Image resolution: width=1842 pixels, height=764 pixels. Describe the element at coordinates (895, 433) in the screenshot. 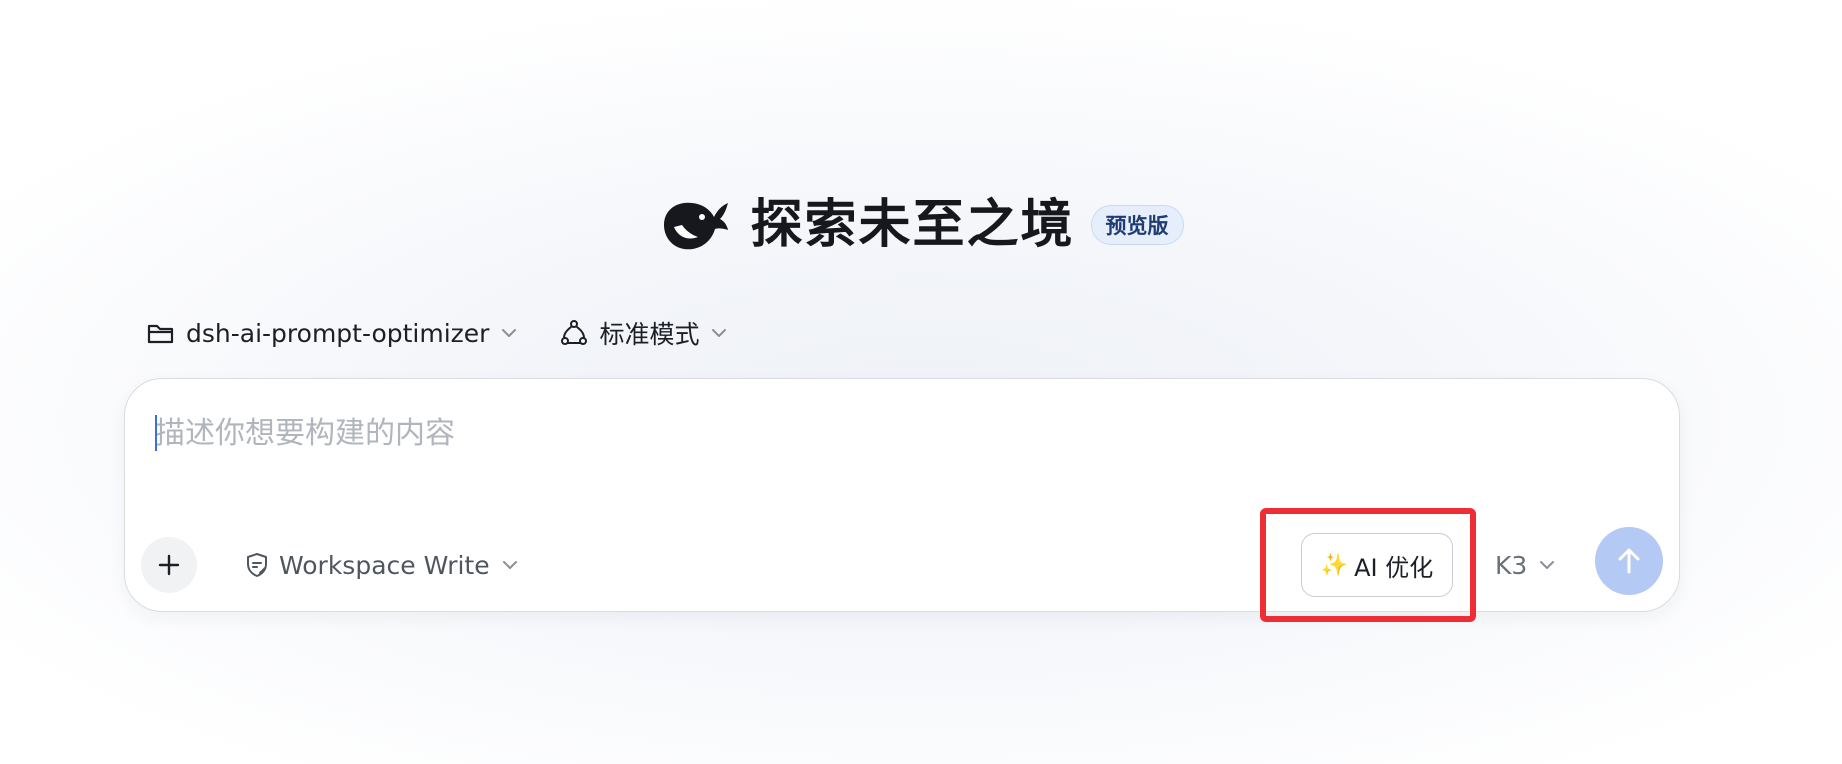

I see `prompt-input` at that location.